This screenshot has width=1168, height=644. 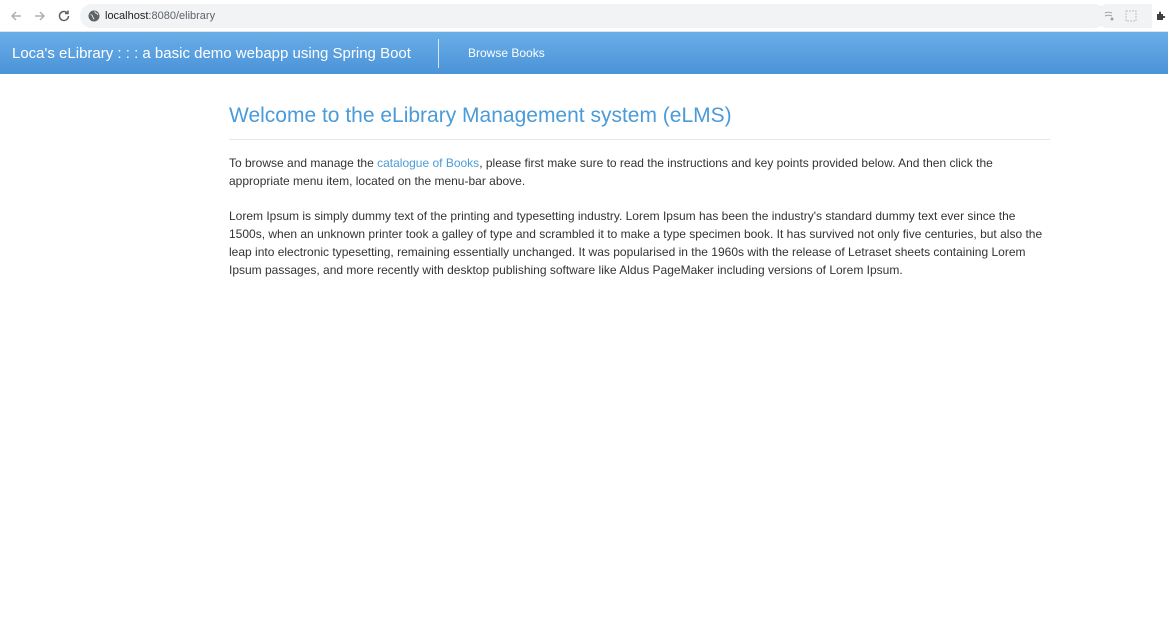 I want to click on navbar-divider, so click(x=438, y=53).